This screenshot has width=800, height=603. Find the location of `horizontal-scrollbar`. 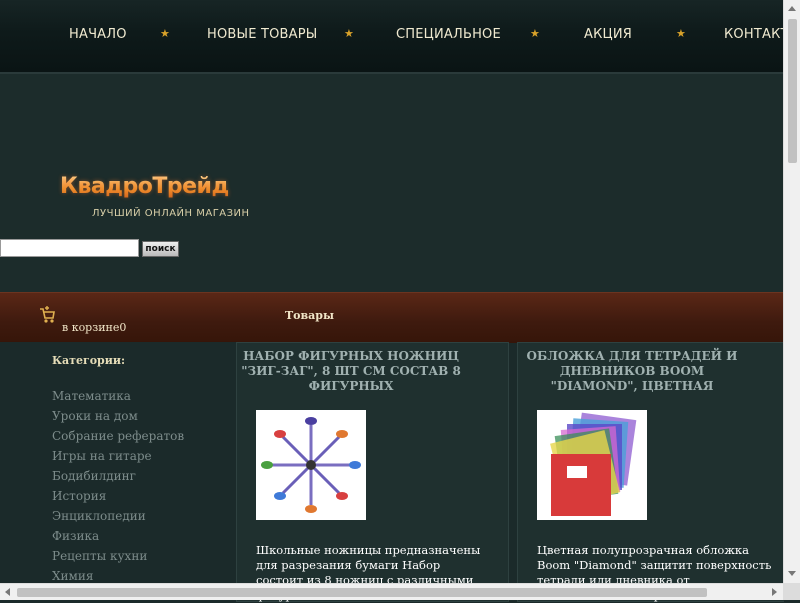

horizontal-scrollbar is located at coordinates (391, 591).